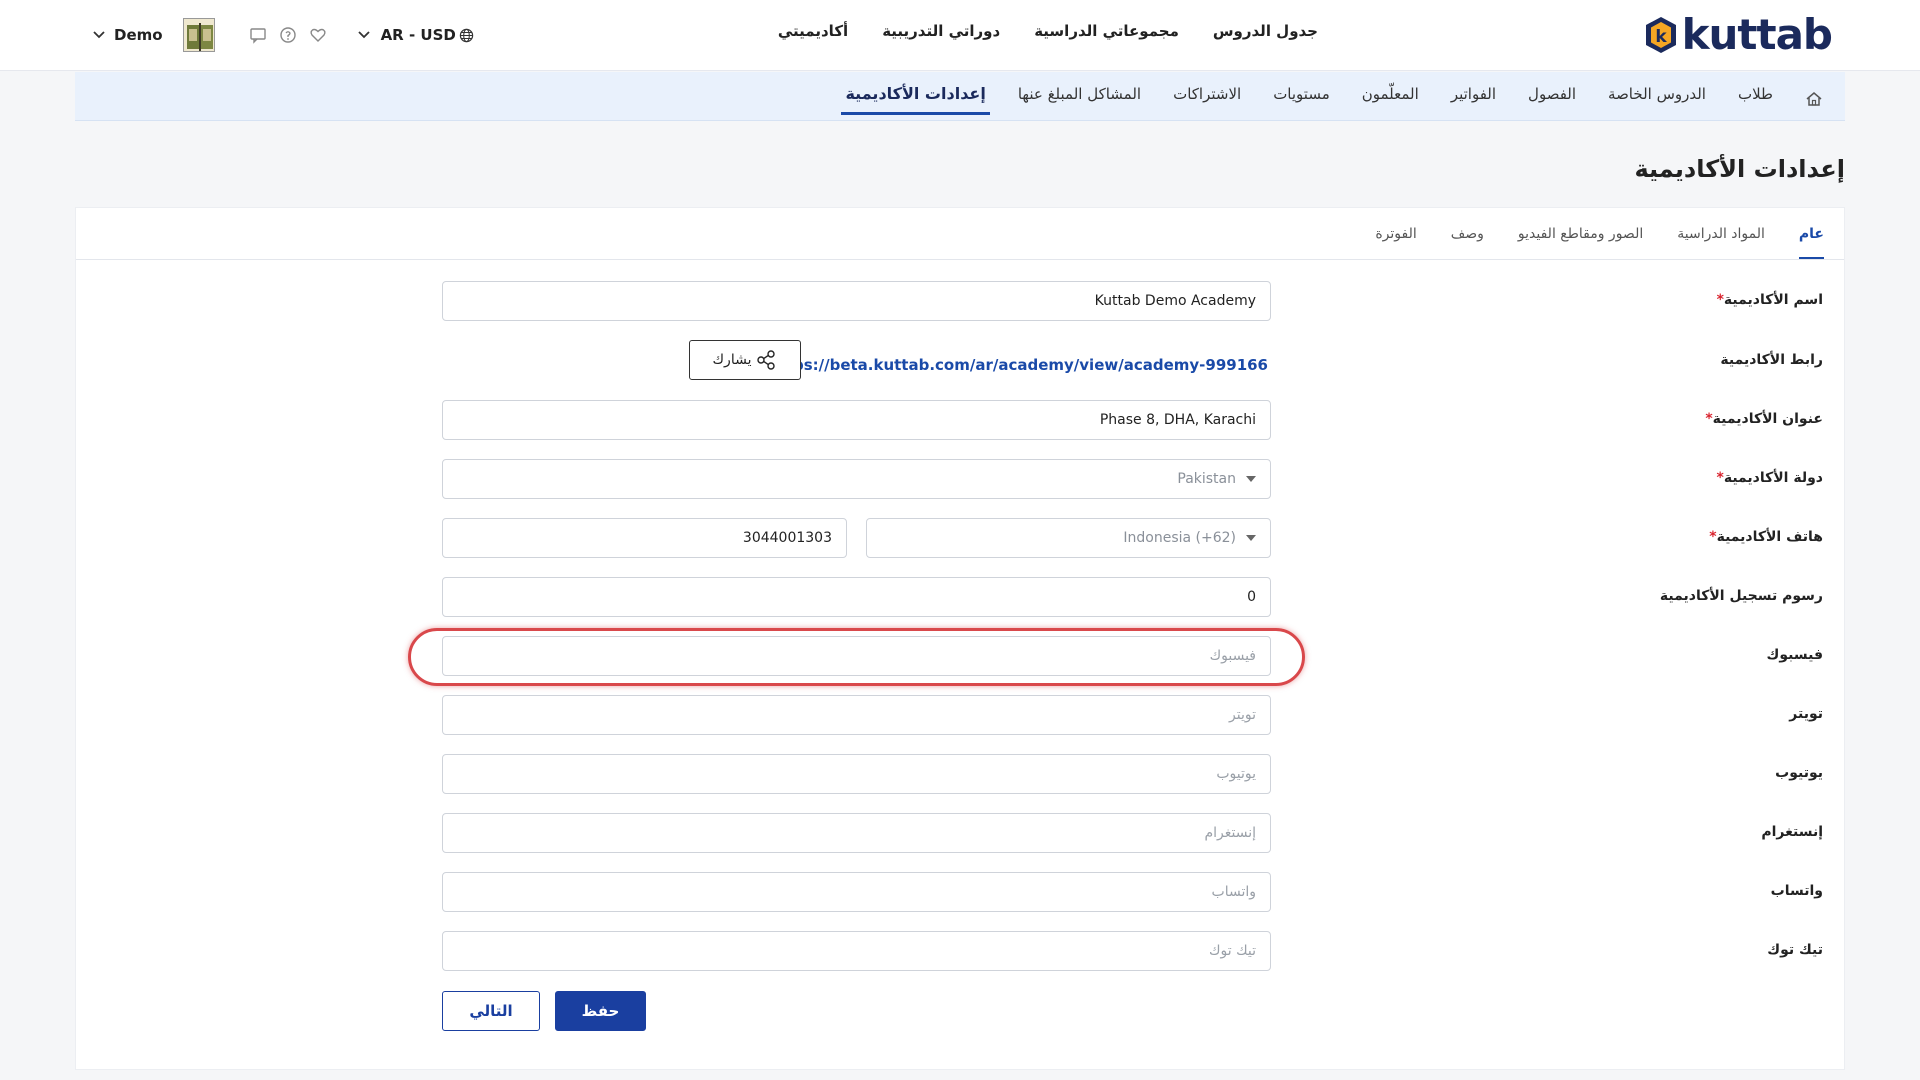 This screenshot has height=1080, width=1920. What do you see at coordinates (1794, 655) in the screenshot?
I see `facebook-label: فيسبوك` at bounding box center [1794, 655].